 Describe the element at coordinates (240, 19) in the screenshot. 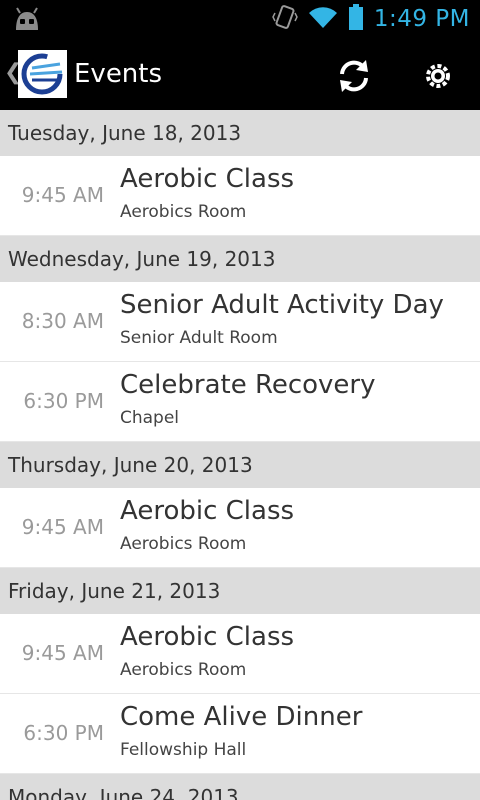

I see `status-bar: 1:49 PM` at that location.